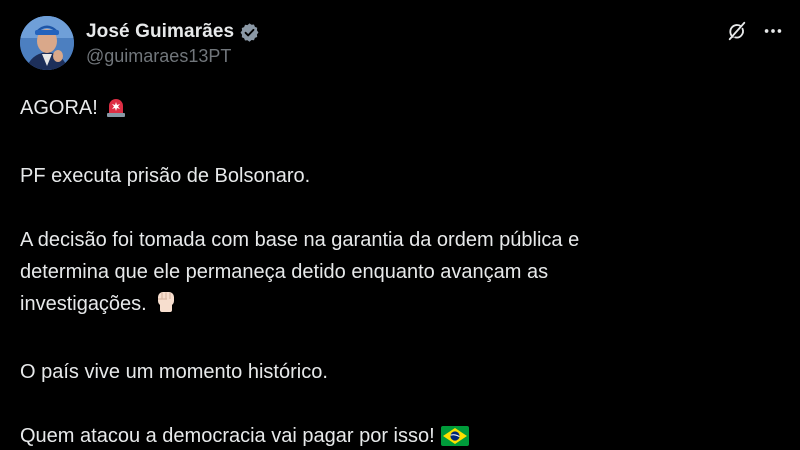  Describe the element at coordinates (59, 108) in the screenshot. I see `post-text-line: AGORA!` at that location.